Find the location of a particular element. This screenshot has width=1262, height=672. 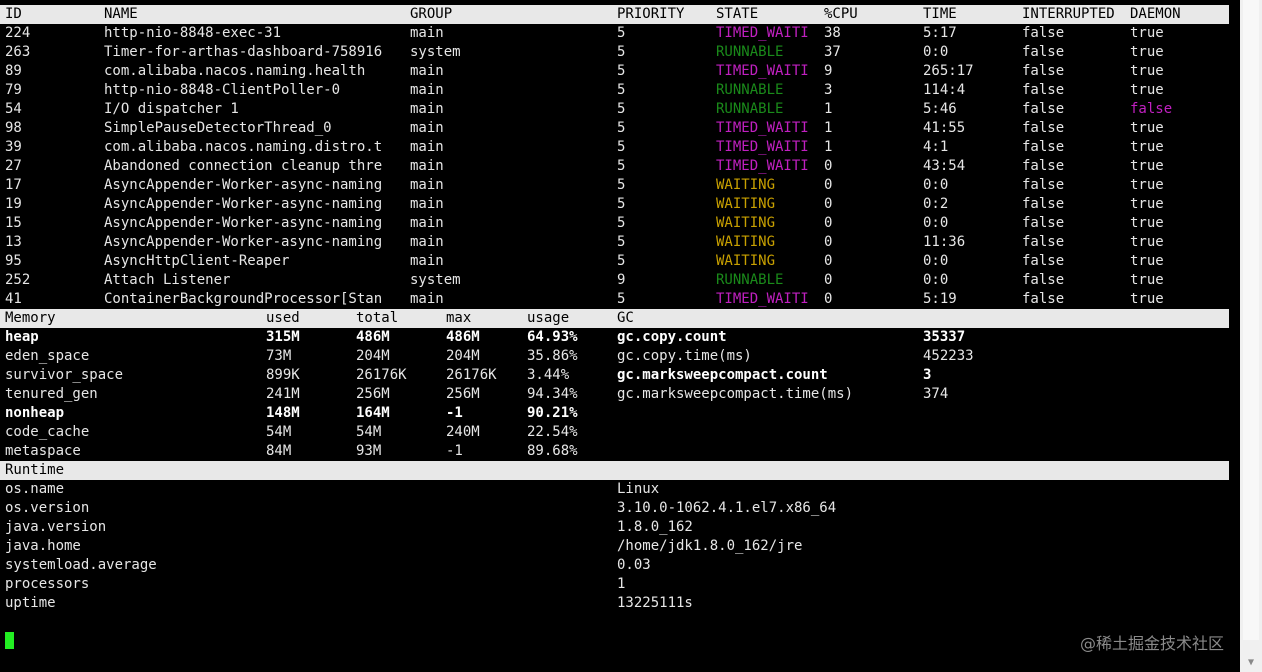

thread-id: 95 is located at coordinates (13, 261).